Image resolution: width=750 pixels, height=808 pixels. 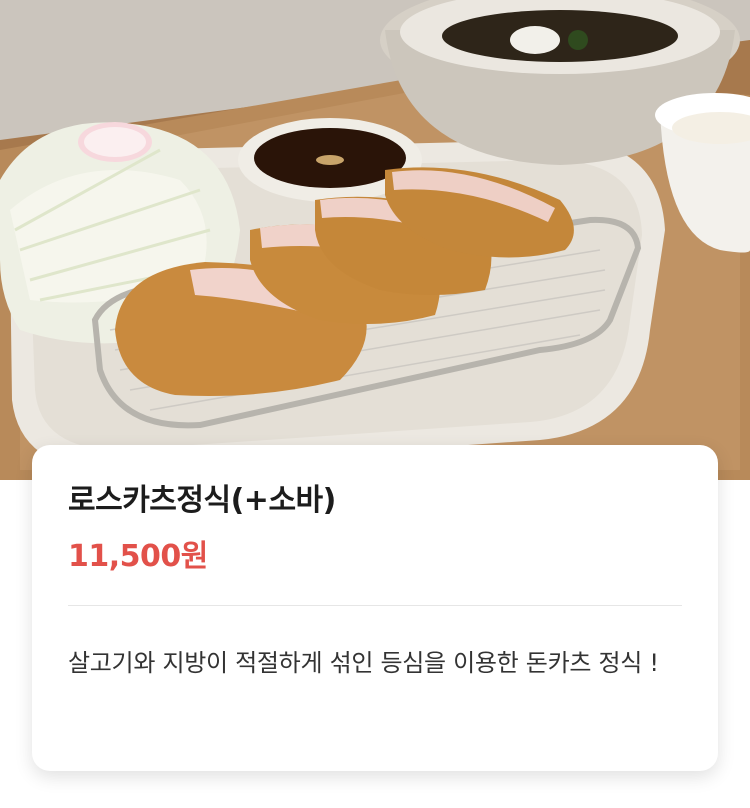 I want to click on divider, so click(x=375, y=605).